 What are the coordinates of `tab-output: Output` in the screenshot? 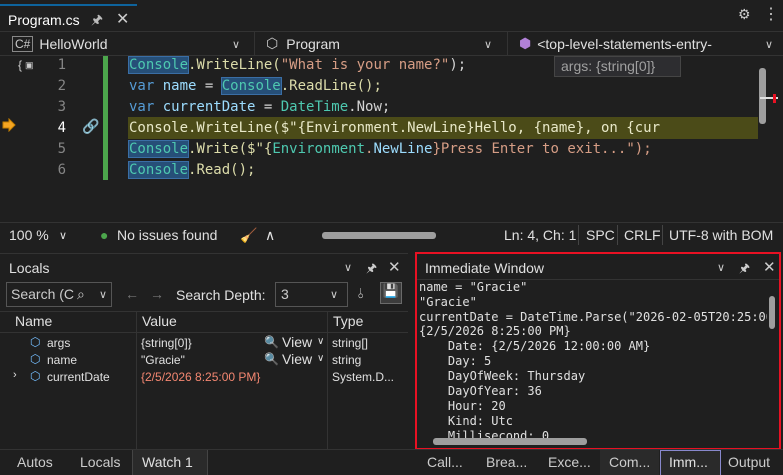 It's located at (749, 462).